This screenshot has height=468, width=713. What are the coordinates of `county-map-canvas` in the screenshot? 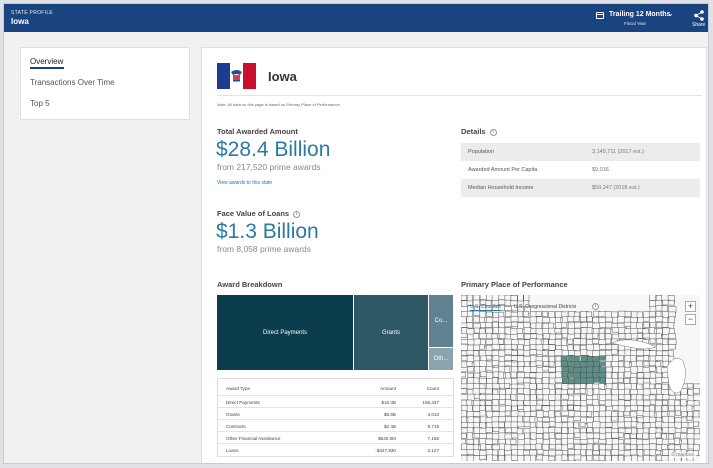 It's located at (580, 378).